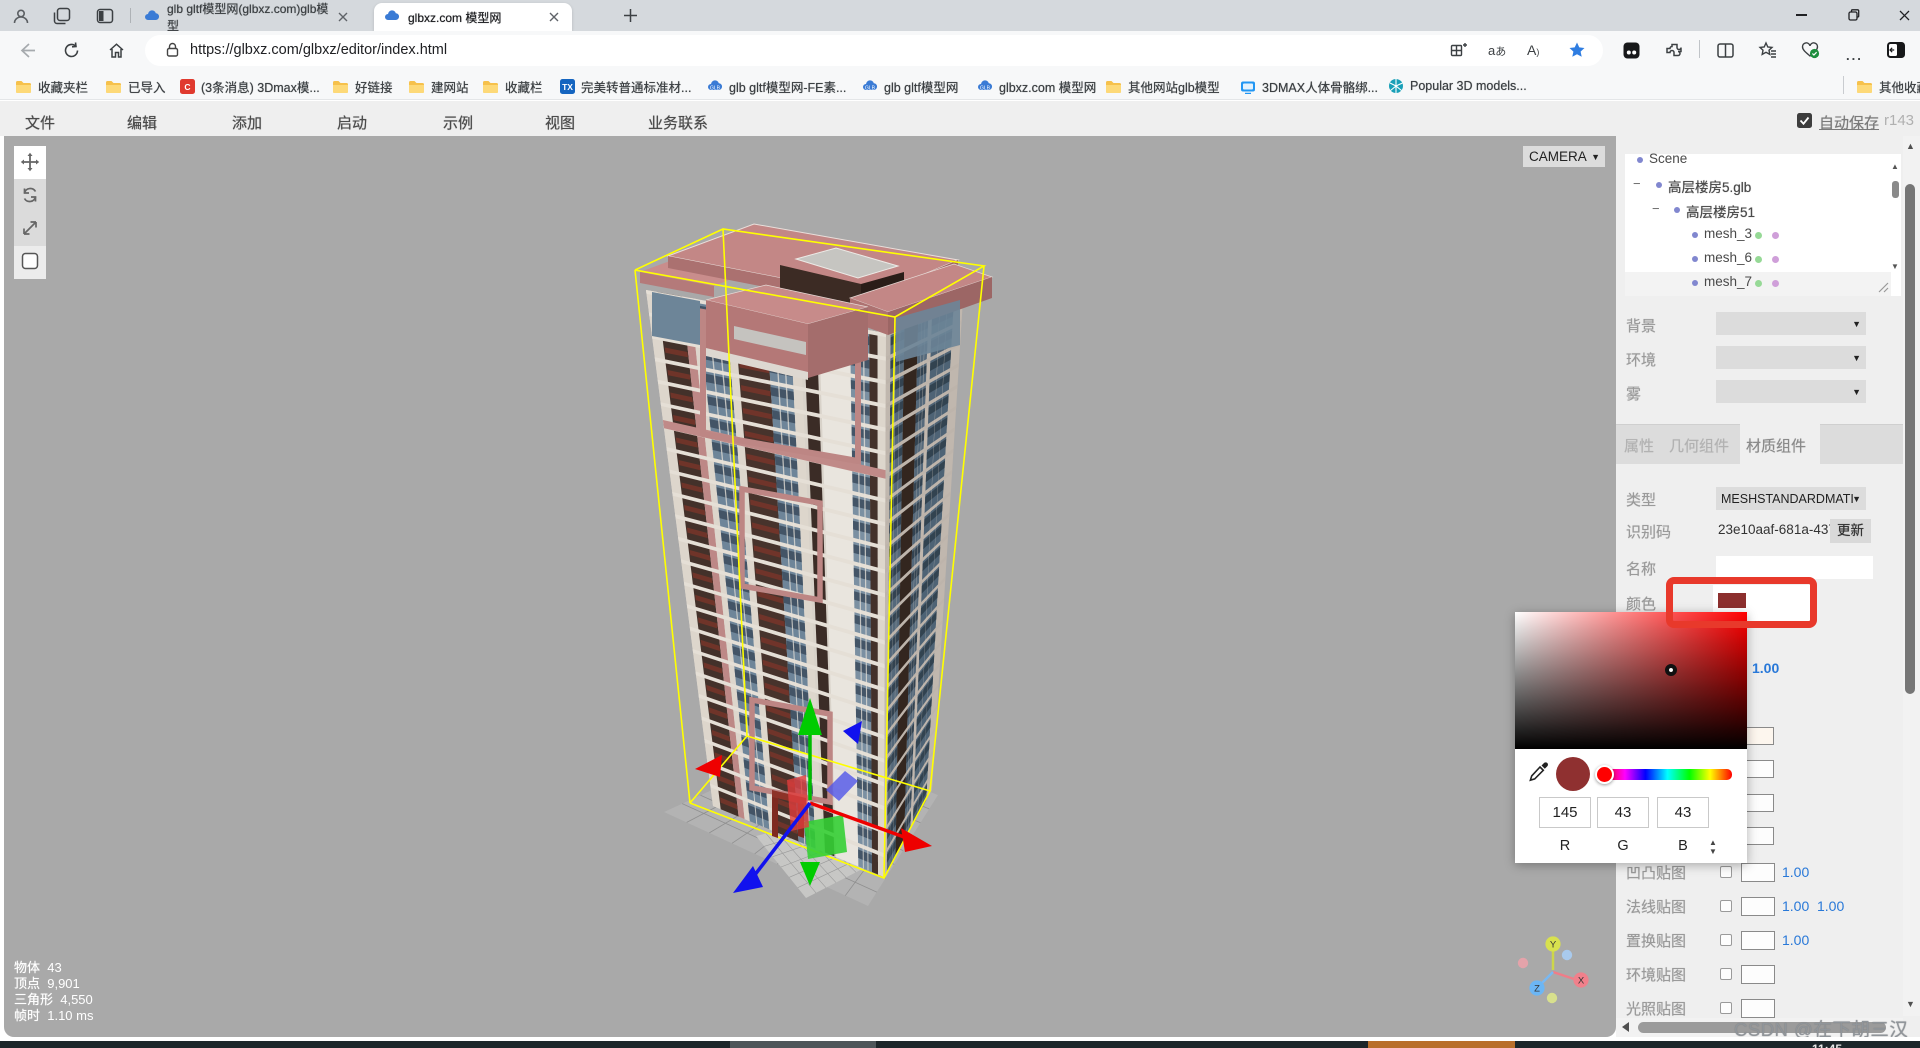 The height and width of the screenshot is (1048, 1920). I want to click on svg-text: TX, so click(567, 87).